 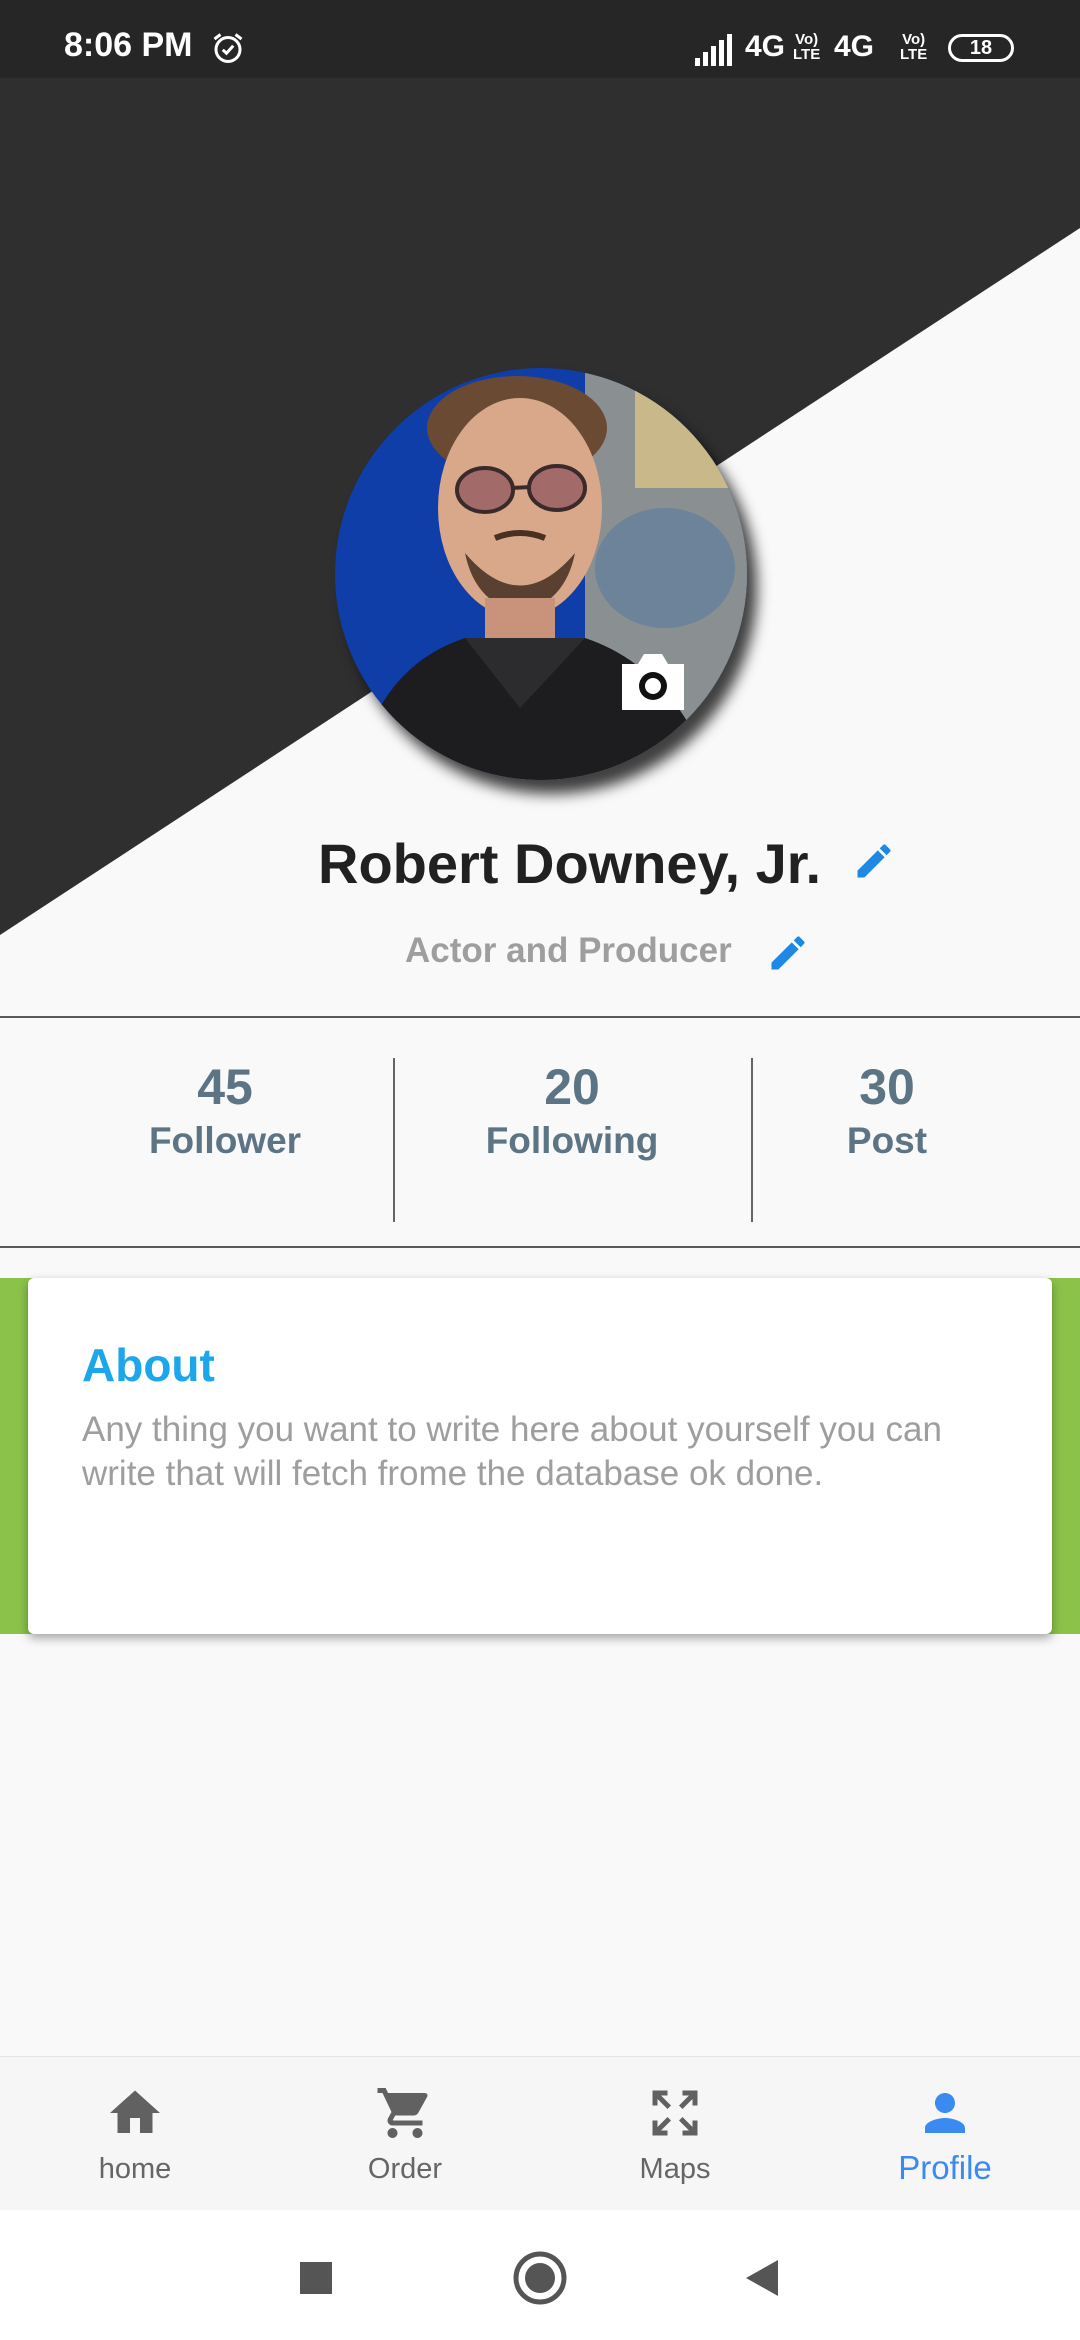 What do you see at coordinates (570, 863) in the screenshot?
I see `profile-name: Robert Downey, Jr.` at bounding box center [570, 863].